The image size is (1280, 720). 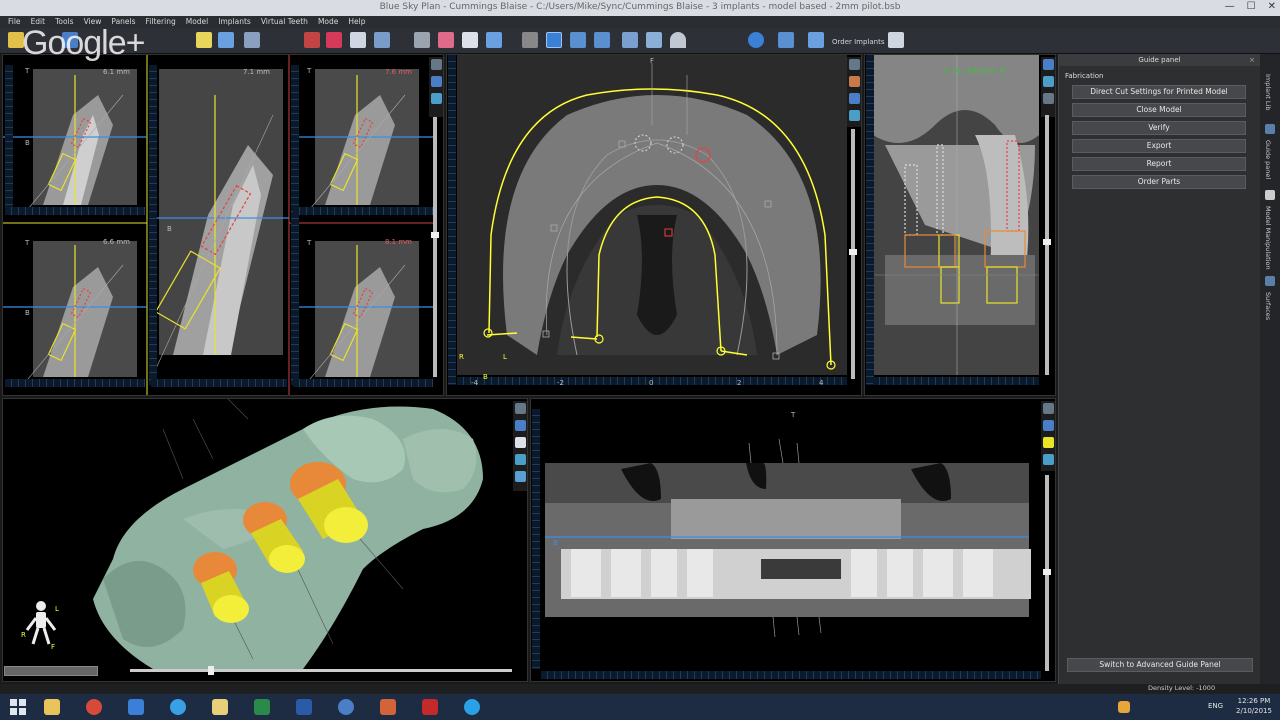 What do you see at coordinates (1268, 159) in the screenshot?
I see `tab-guide-panel: Guide panel` at bounding box center [1268, 159].